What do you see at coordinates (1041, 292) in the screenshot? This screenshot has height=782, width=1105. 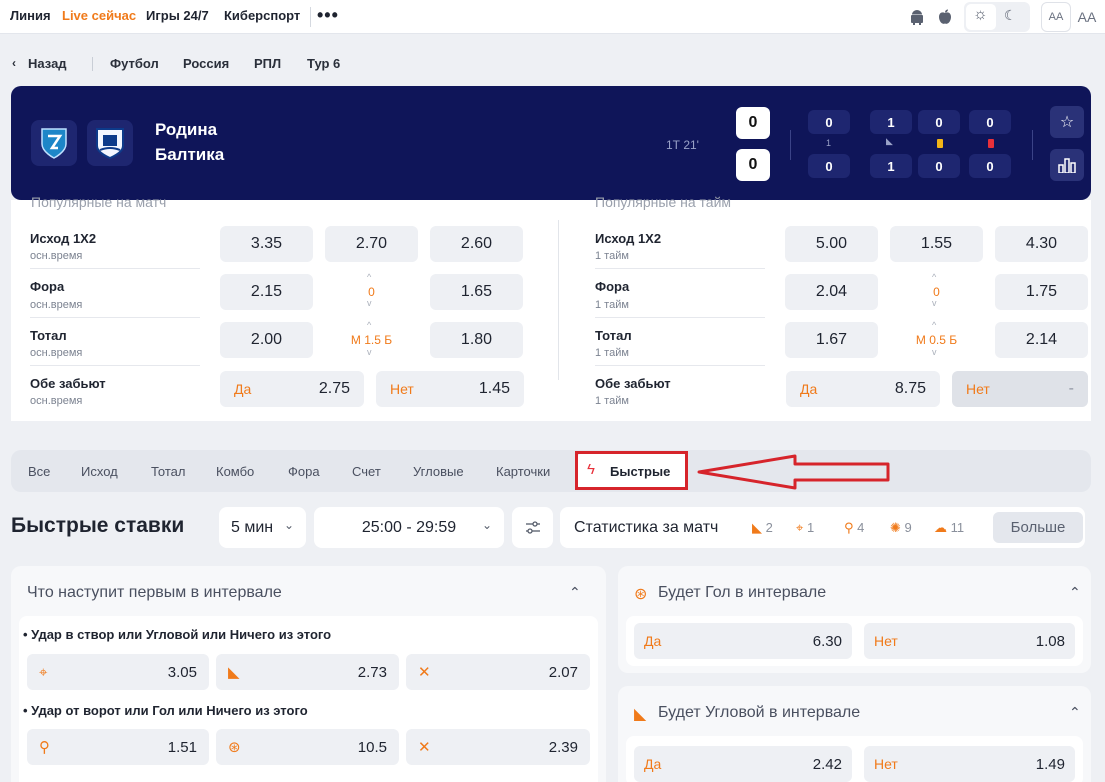 I see `odd-button: 1.75` at bounding box center [1041, 292].